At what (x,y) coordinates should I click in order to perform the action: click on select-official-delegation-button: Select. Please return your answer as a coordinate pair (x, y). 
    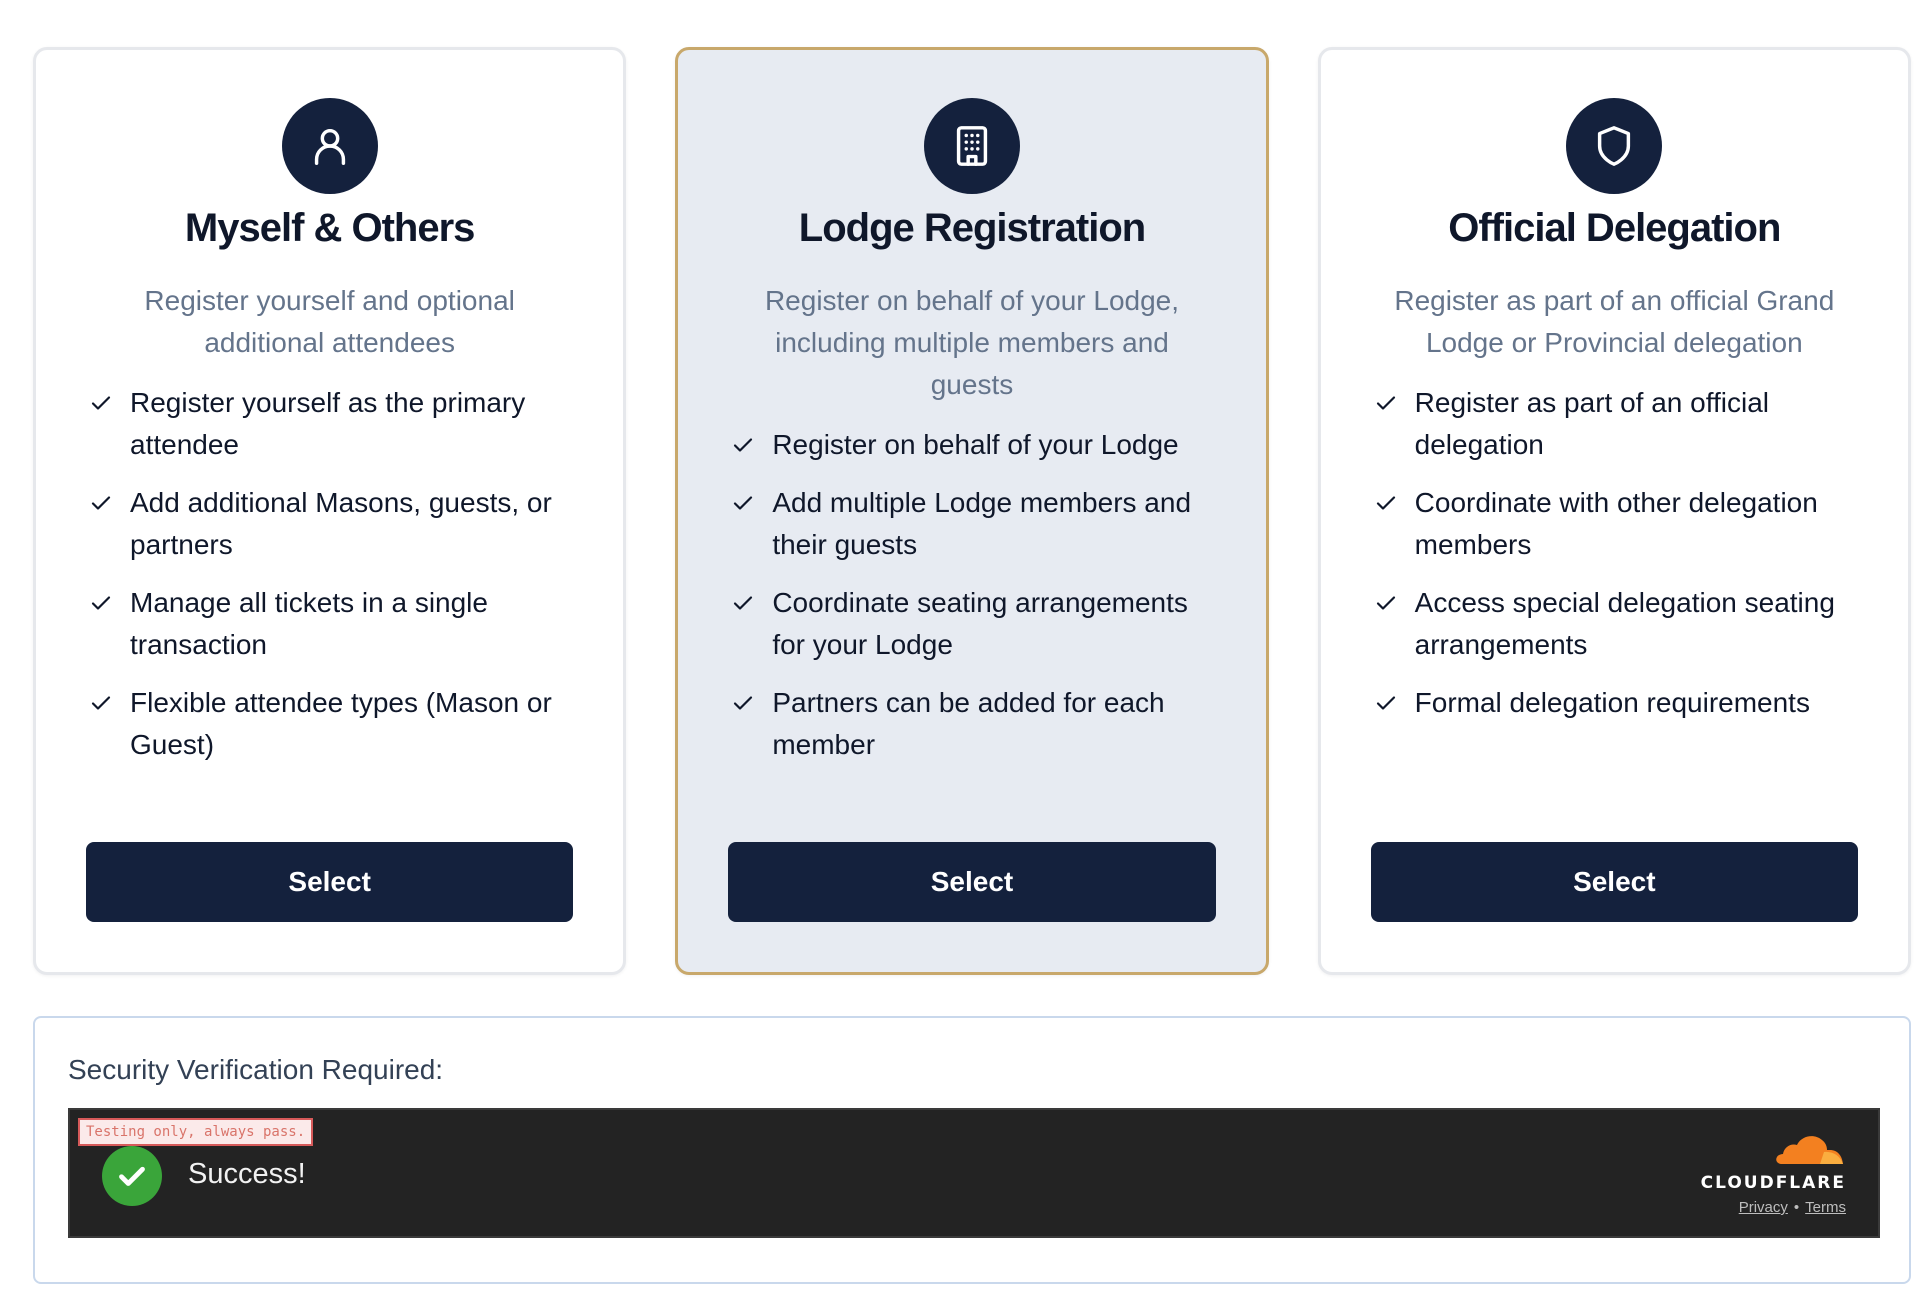
    Looking at the image, I should click on (1614, 882).